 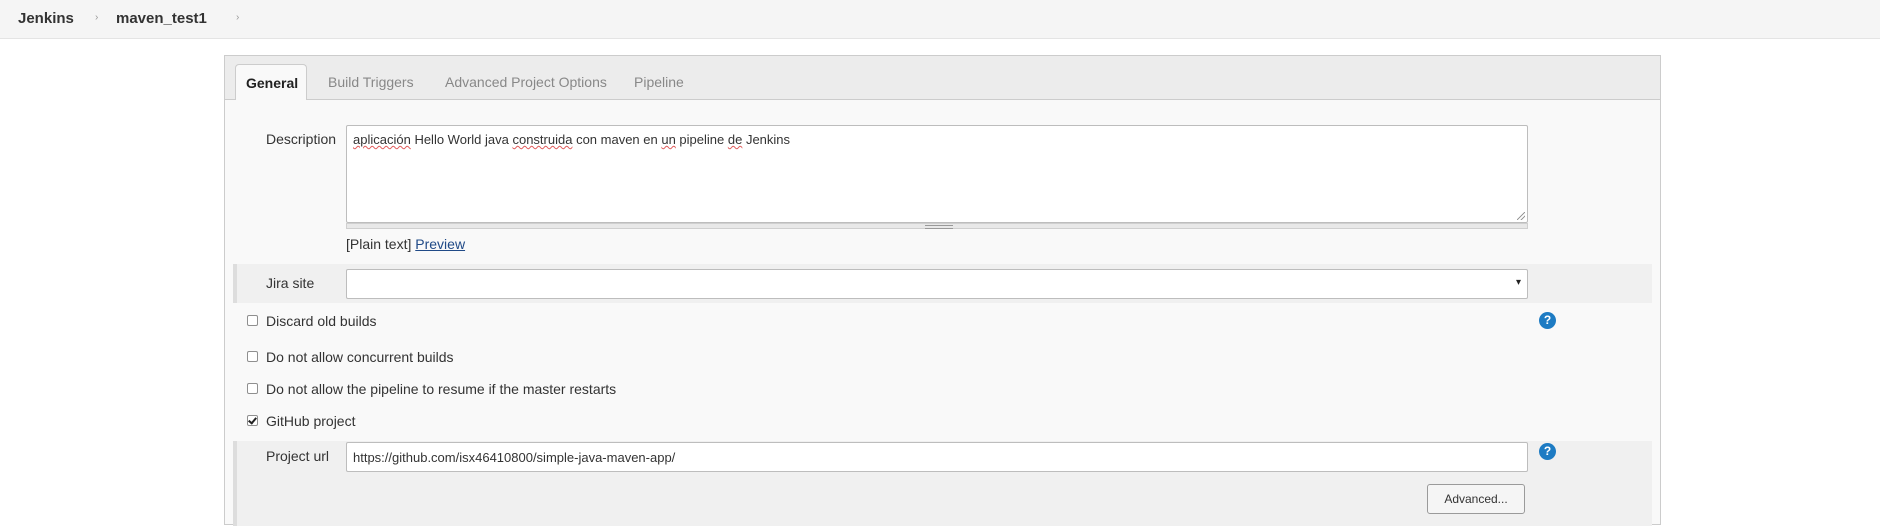 I want to click on textarea-drag-handle, so click(x=937, y=226).